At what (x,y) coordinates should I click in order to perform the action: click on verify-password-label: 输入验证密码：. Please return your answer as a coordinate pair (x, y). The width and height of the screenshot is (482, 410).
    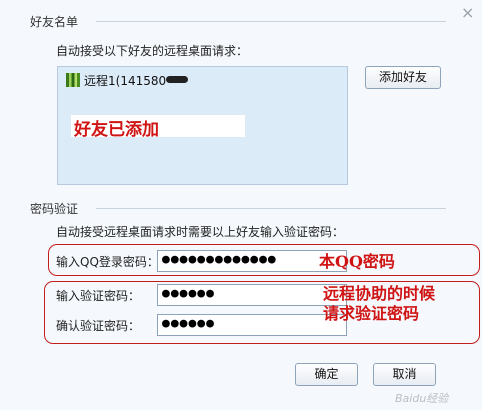
    Looking at the image, I should click on (98, 296).